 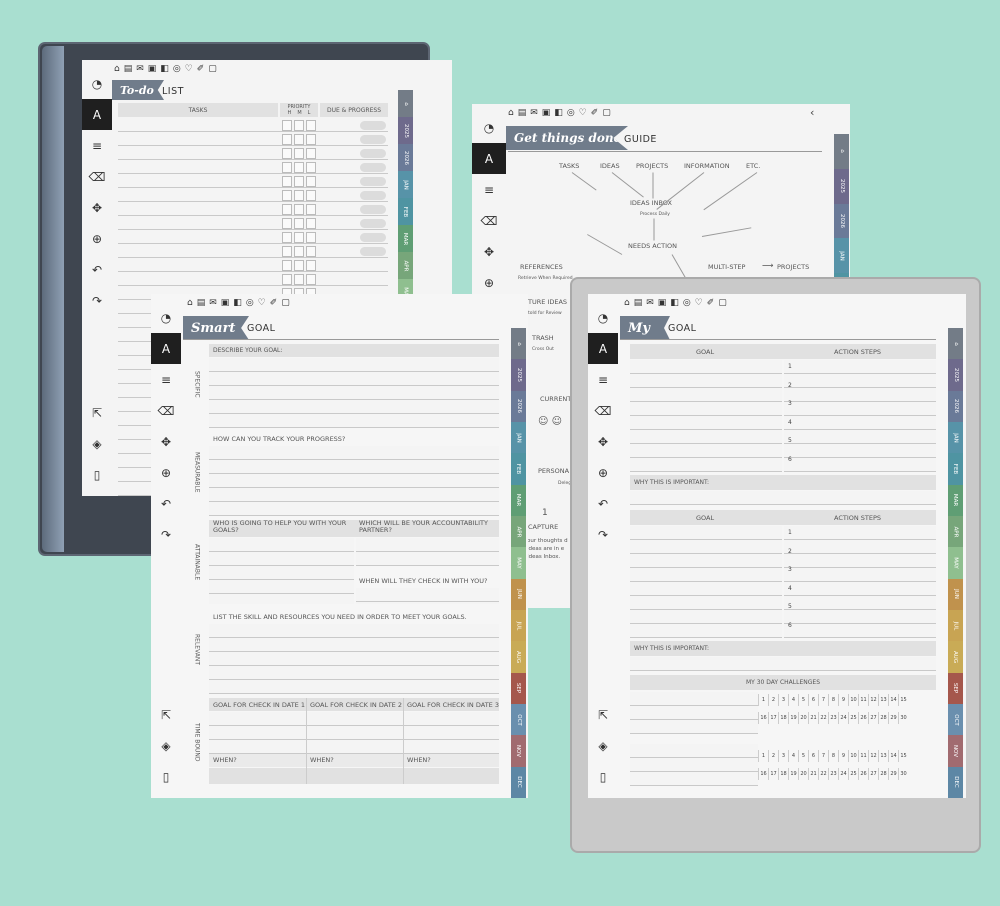 What do you see at coordinates (783, 718) in the screenshot?
I see `challenge-day: 18` at bounding box center [783, 718].